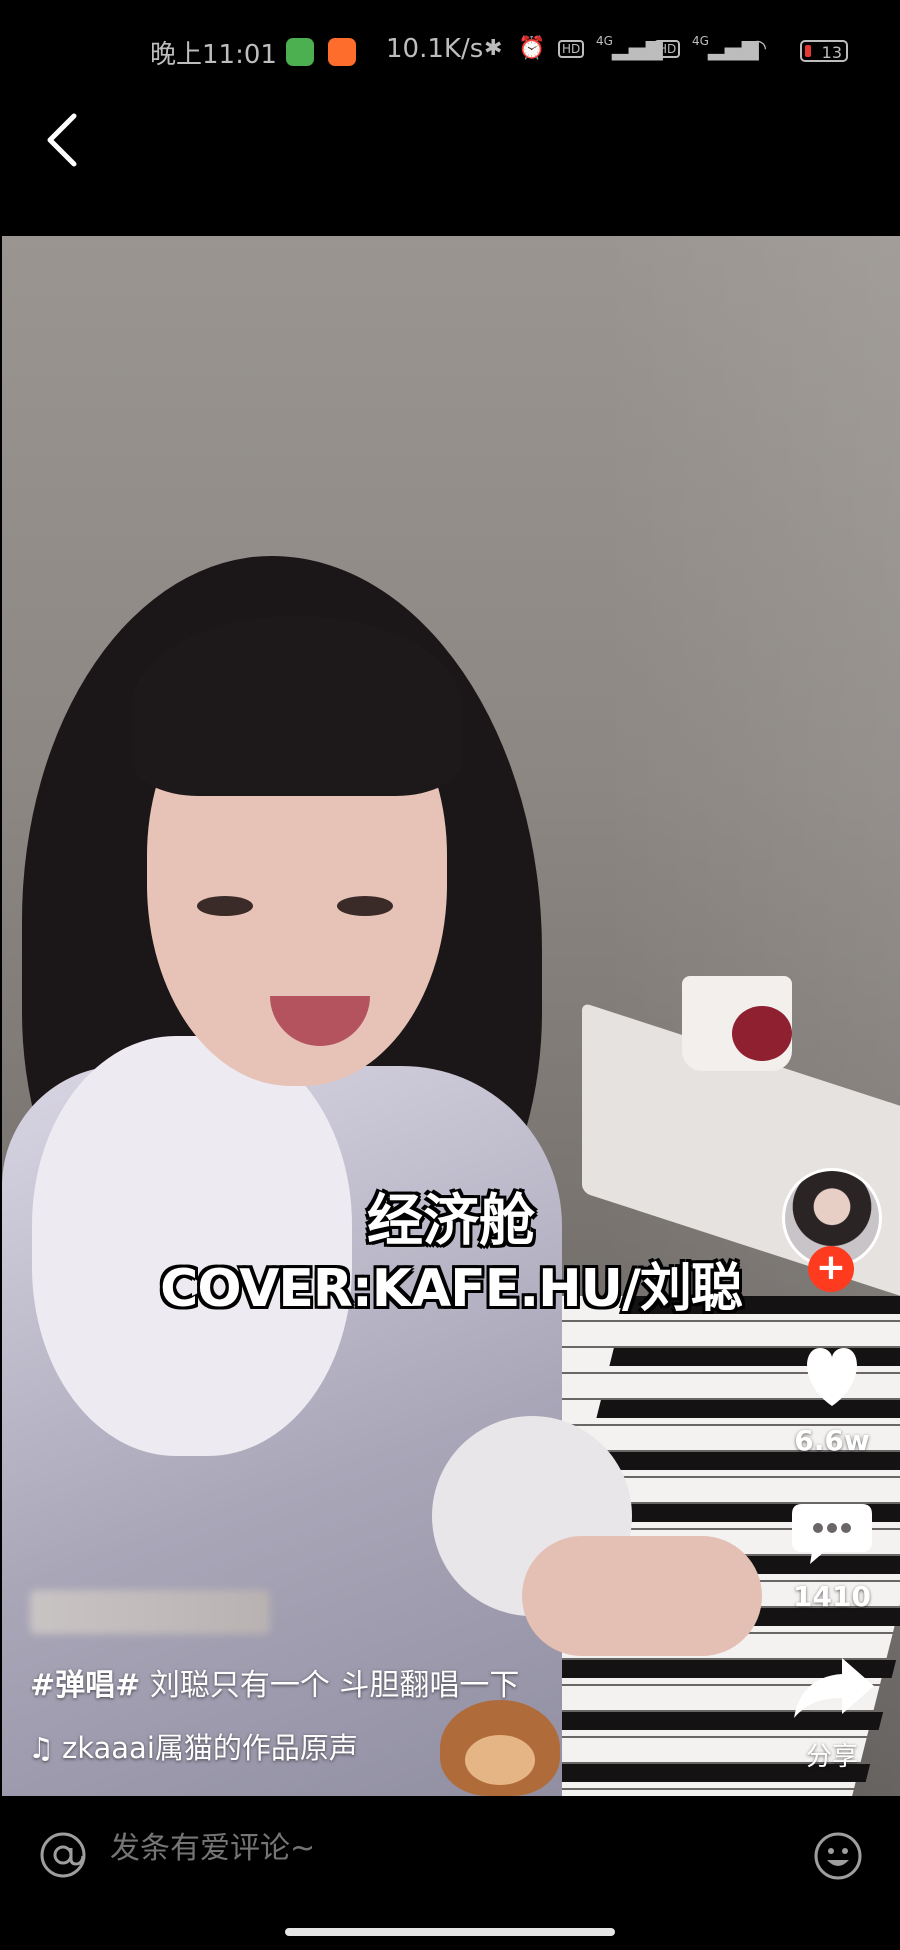 This screenshot has height=1950, width=900. I want to click on singer-hand, so click(642, 1596).